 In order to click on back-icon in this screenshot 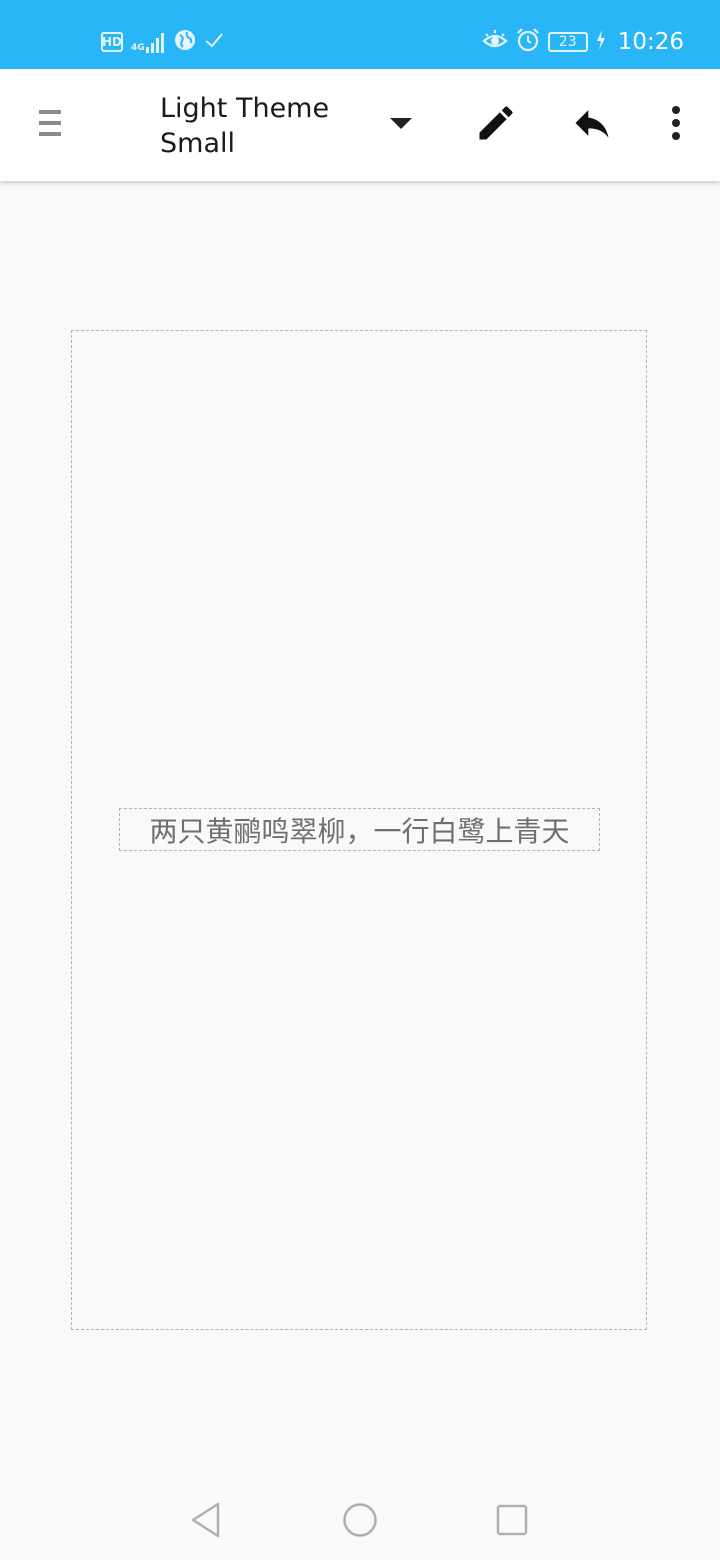, I will do `click(206, 1522)`.